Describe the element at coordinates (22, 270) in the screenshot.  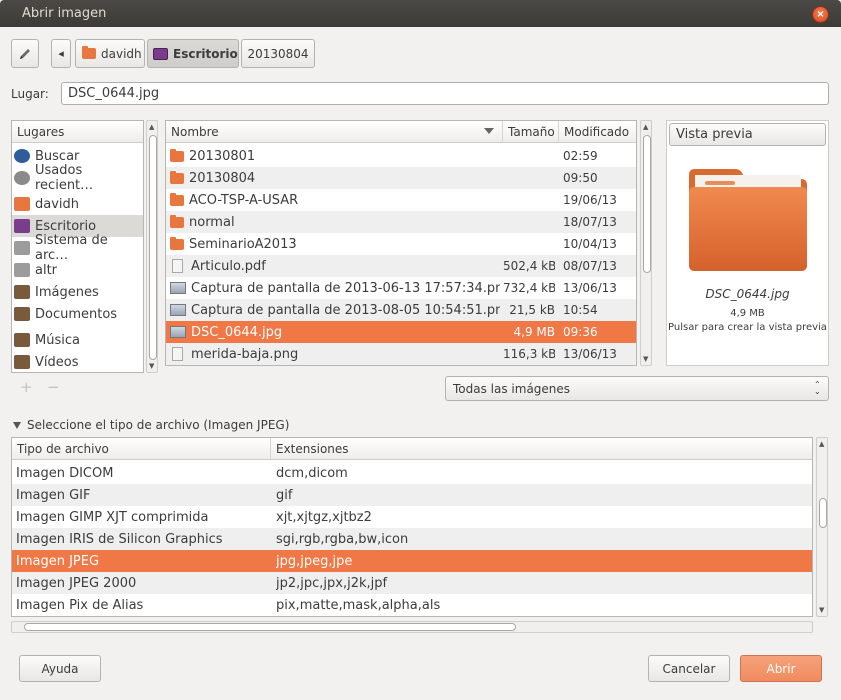
I see `drive-icon` at that location.